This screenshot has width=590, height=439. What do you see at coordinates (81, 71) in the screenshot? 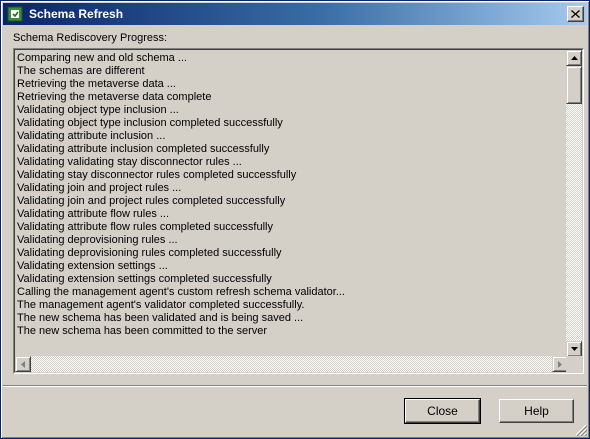
I see `log-line: The schemas are different` at bounding box center [81, 71].